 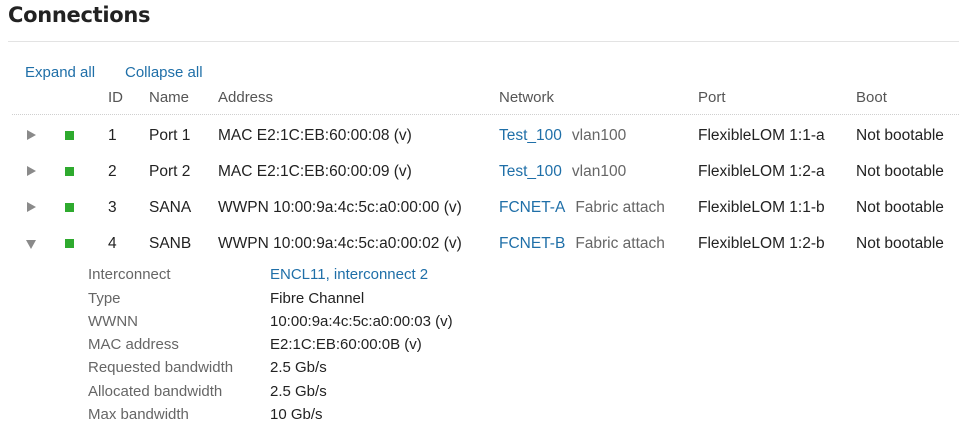 What do you see at coordinates (761, 243) in the screenshot?
I see `cell-port: FlexibleLOM 1:2-b` at bounding box center [761, 243].